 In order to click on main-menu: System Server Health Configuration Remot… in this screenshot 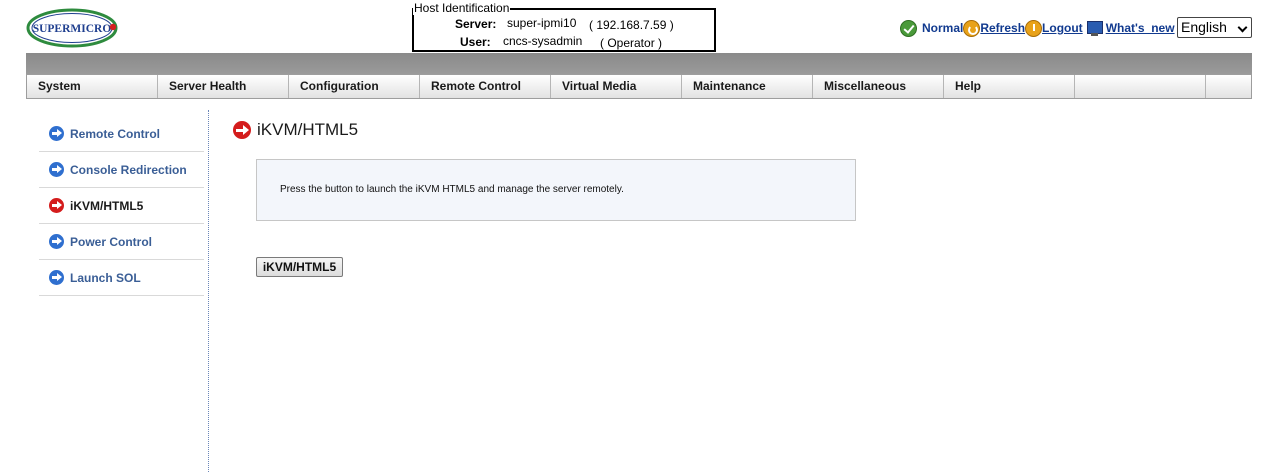, I will do `click(639, 86)`.